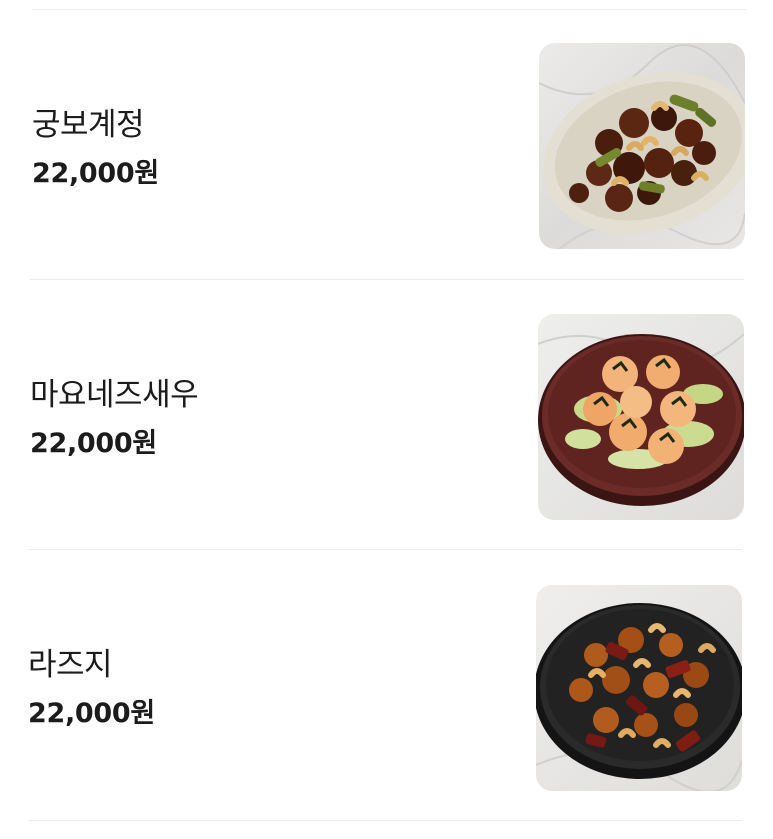 The image size is (773, 839). What do you see at coordinates (641, 417) in the screenshot?
I see `mayonnaise-shrimp-photo` at bounding box center [641, 417].